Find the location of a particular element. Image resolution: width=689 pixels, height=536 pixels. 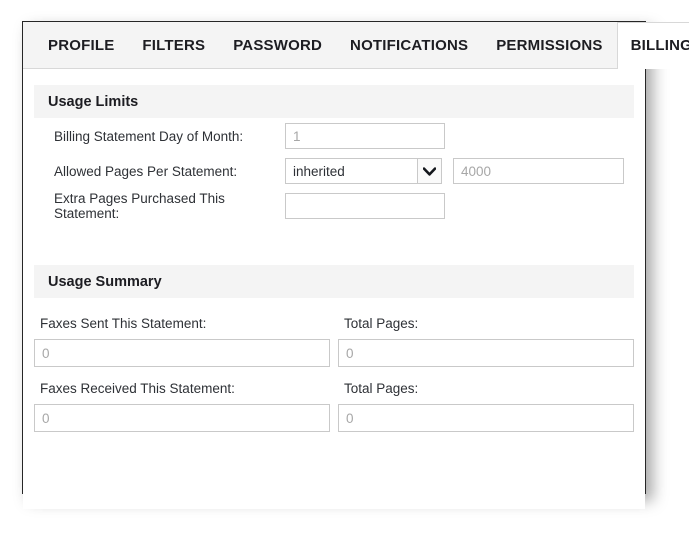

tab-permissions: PERMISSIONS is located at coordinates (549, 45).